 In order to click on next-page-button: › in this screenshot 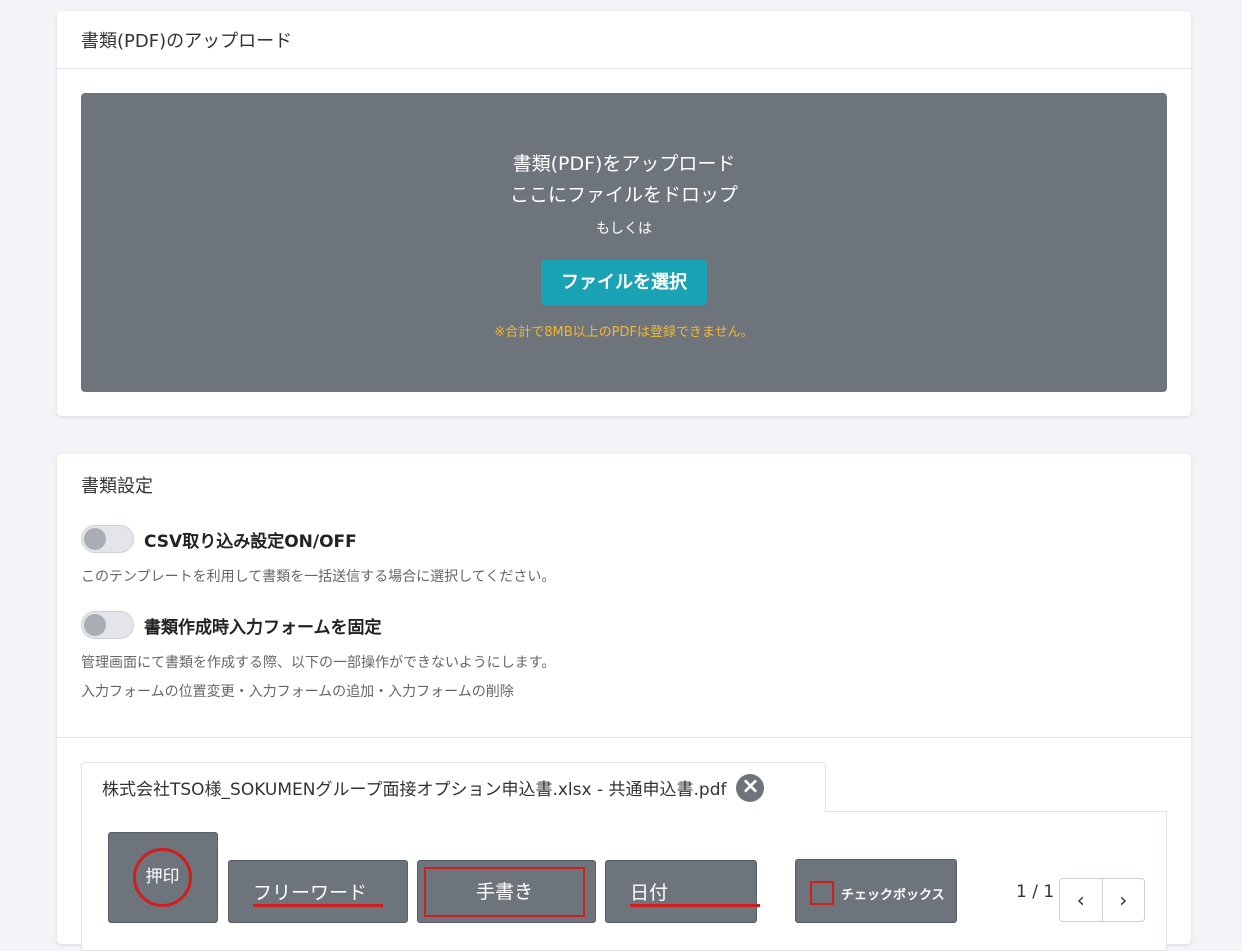, I will do `click(1123, 900)`.